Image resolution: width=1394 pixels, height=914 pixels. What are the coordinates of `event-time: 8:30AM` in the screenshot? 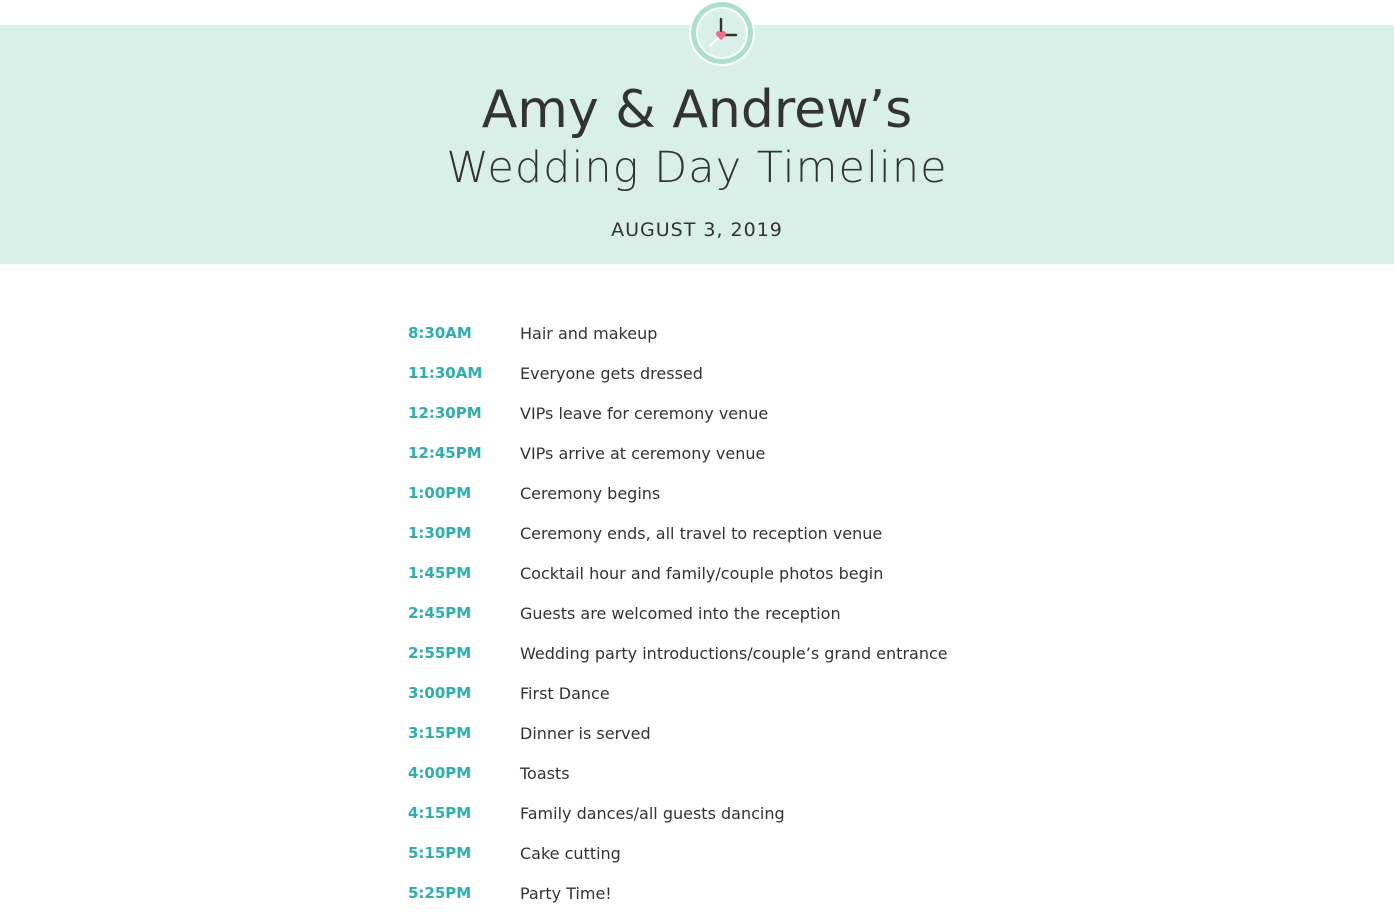 It's located at (440, 333).